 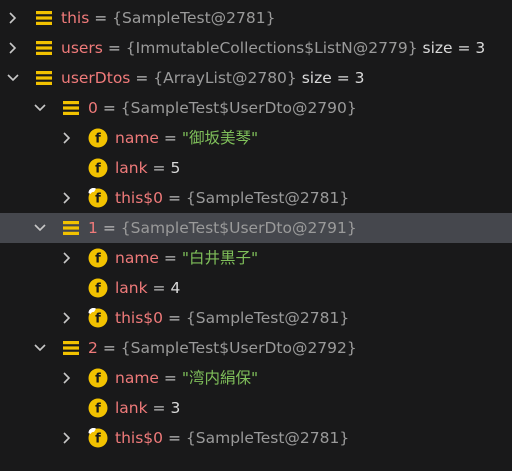 I want to click on variable-value: {ArrayList@2780}, so click(x=225, y=78).